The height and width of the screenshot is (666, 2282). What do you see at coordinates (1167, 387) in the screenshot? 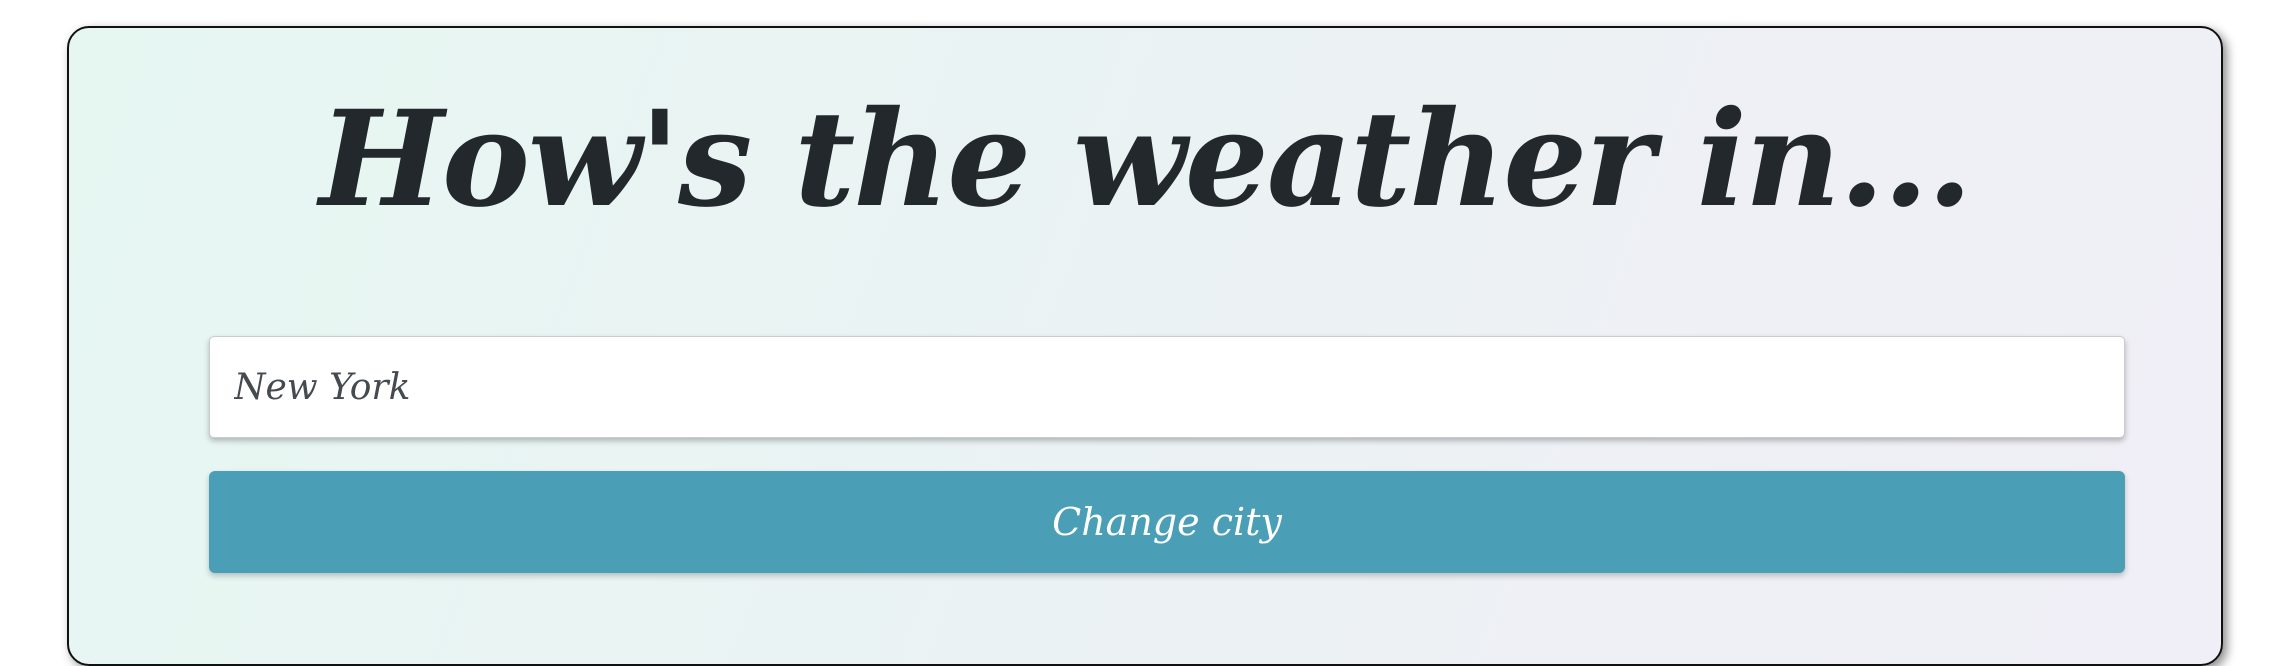
I see `city-input` at bounding box center [1167, 387].